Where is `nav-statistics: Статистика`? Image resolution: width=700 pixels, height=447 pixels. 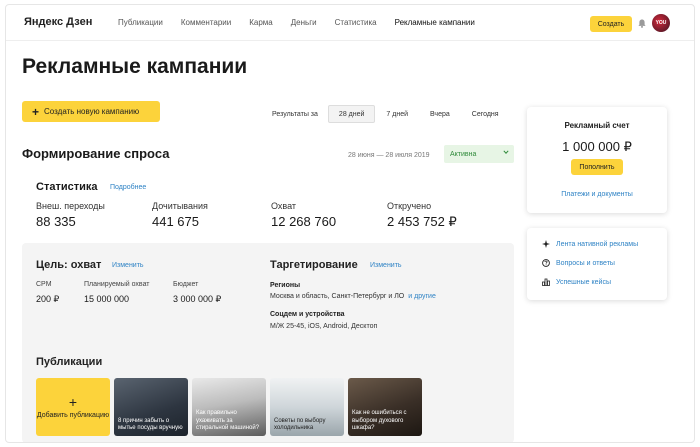
nav-statistics: Статистика is located at coordinates (356, 22).